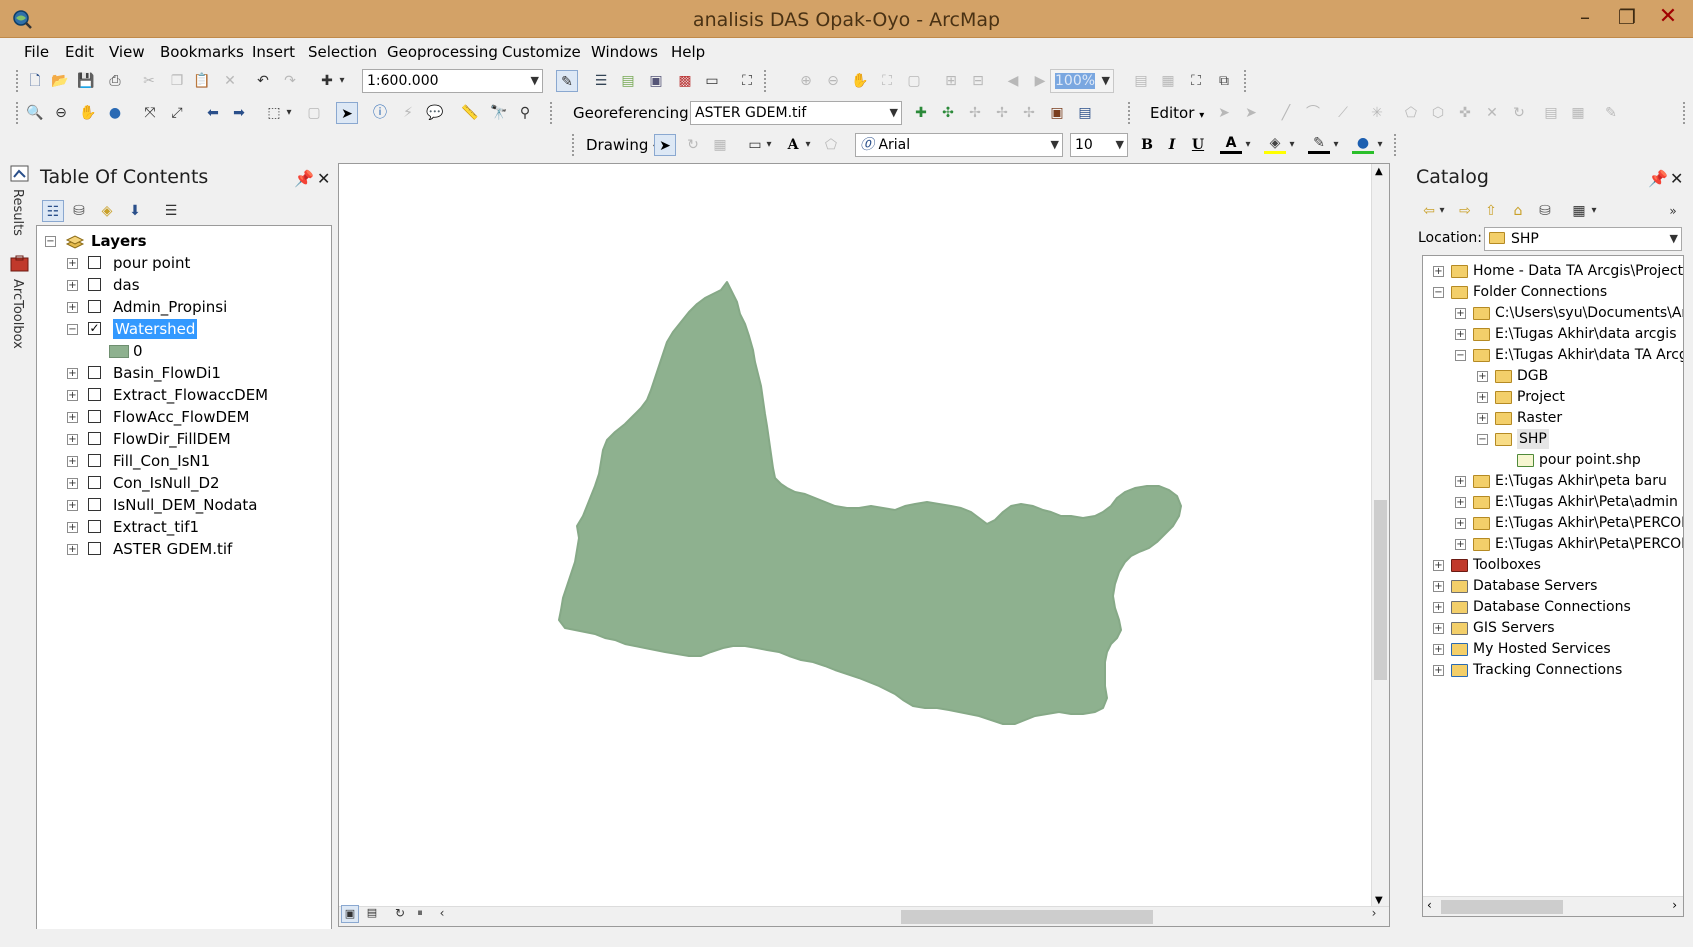 The width and height of the screenshot is (1693, 947). What do you see at coordinates (951, 81) in the screenshot?
I see `fixed-zoom-in-icon: ⊞` at bounding box center [951, 81].